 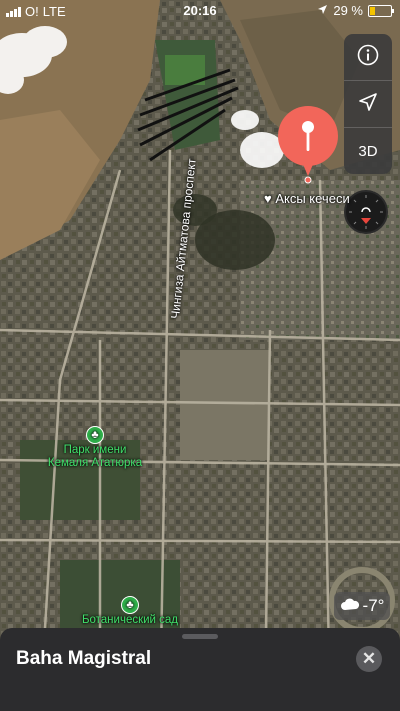 I want to click on poi-botanical-label: Ботанический сад, so click(x=130, y=620).